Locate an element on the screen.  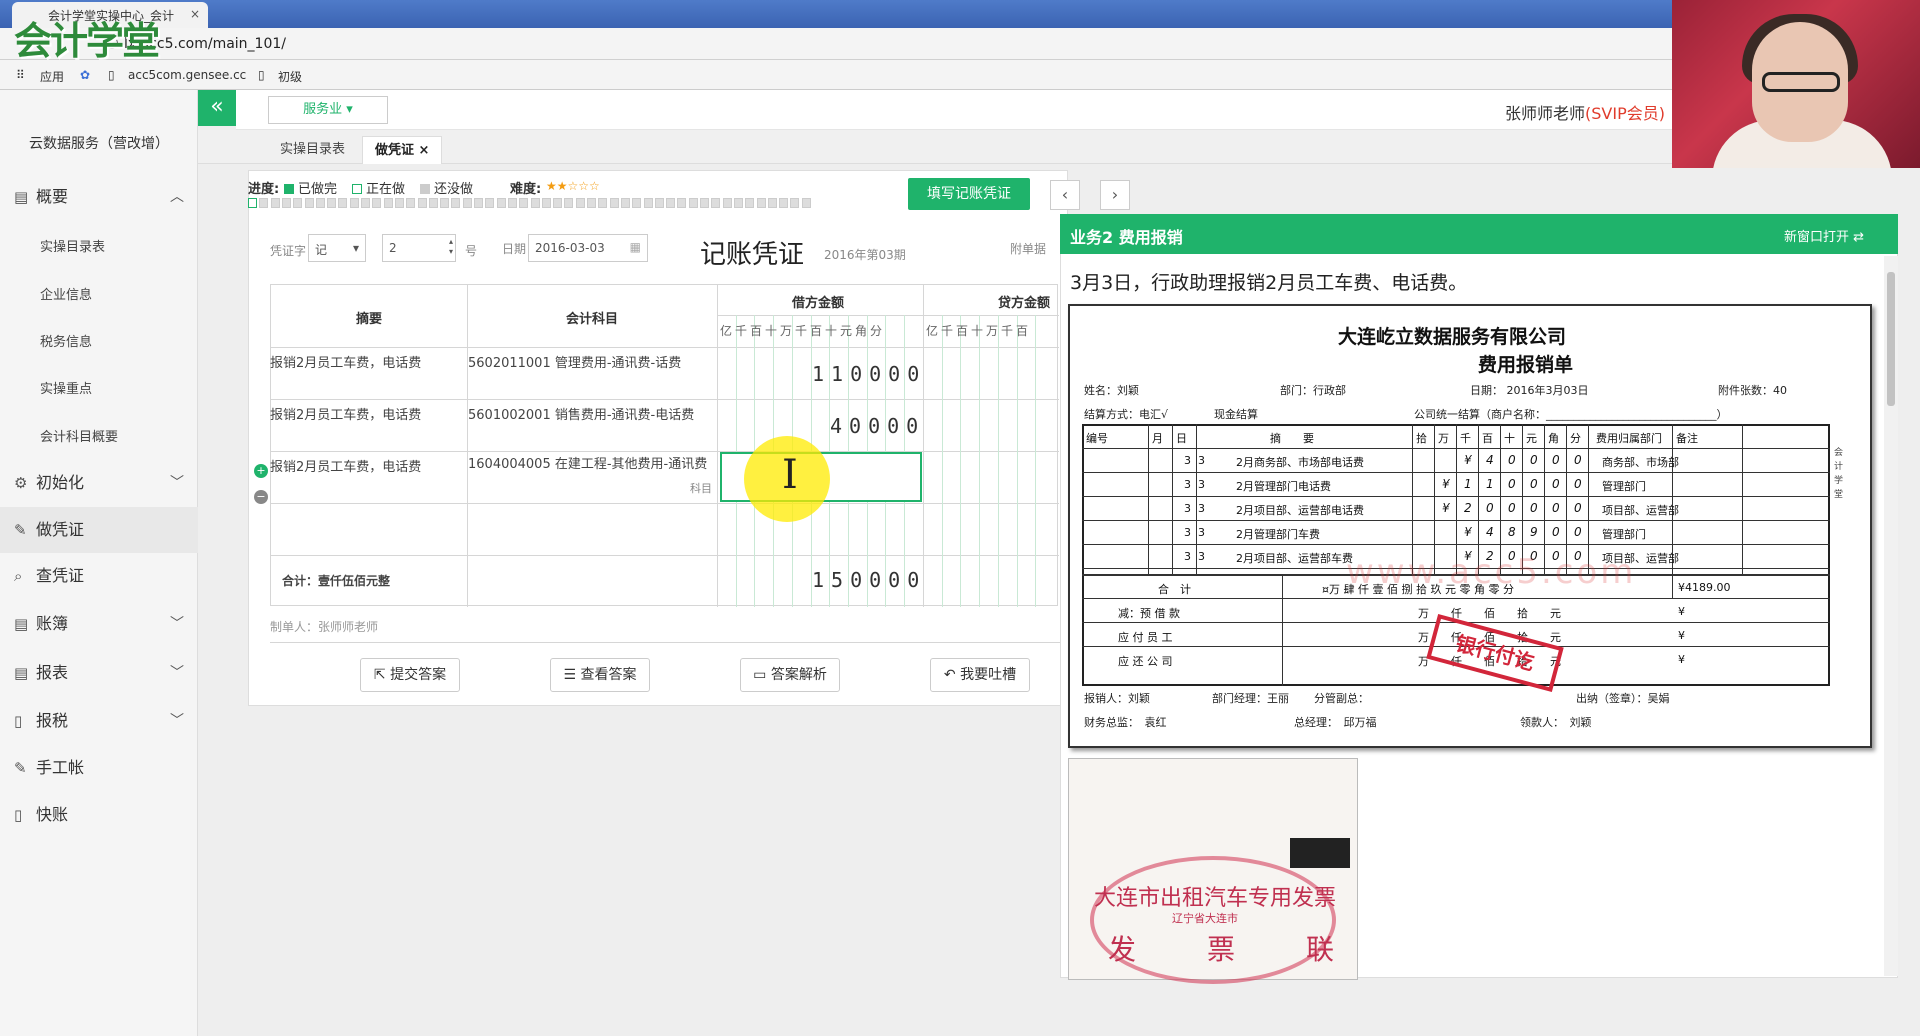
service-type-dropdown: 服务业 ▾ is located at coordinates (328, 110).